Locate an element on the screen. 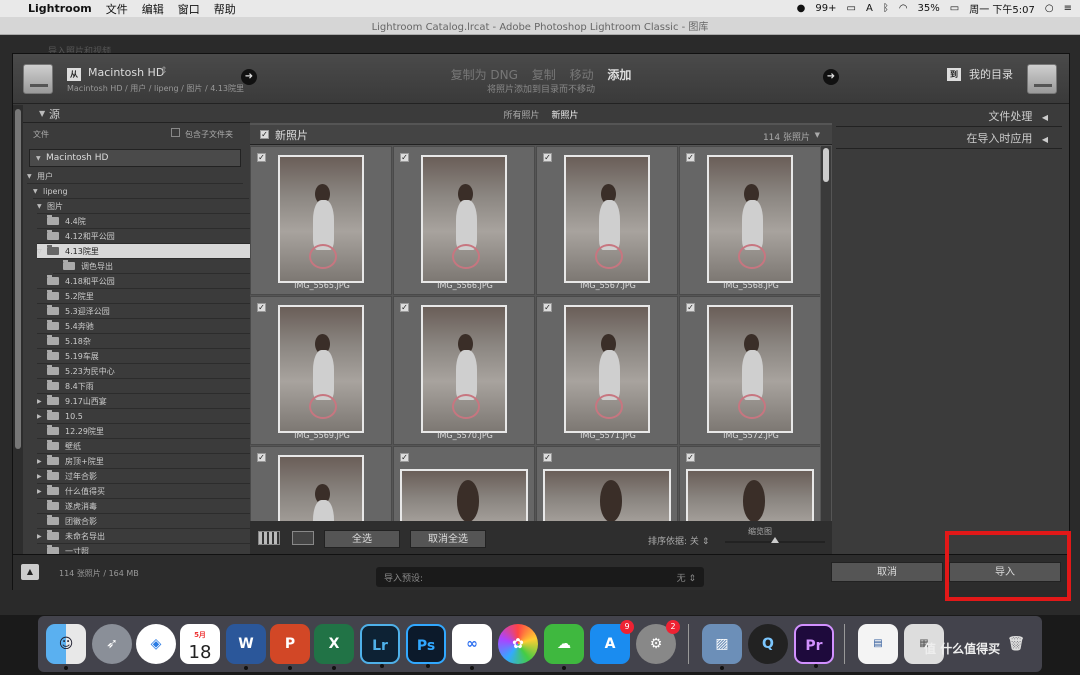 The image size is (1080, 675). deselect-all-button: 取消全选 is located at coordinates (448, 539).